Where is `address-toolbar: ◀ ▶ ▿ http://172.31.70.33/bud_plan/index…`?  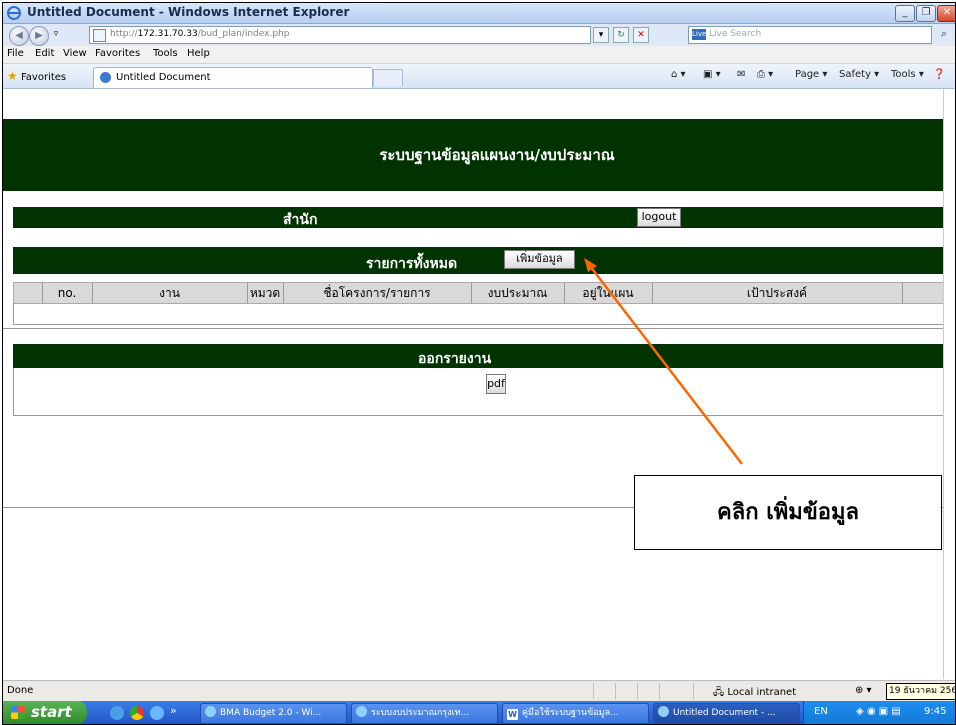
address-toolbar: ◀ ▶ ▿ http://172.31.70.33/bud_plan/index… is located at coordinates (479, 35).